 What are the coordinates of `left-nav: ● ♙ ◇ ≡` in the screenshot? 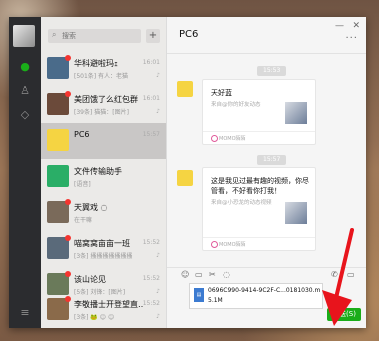 It's located at (25, 172).